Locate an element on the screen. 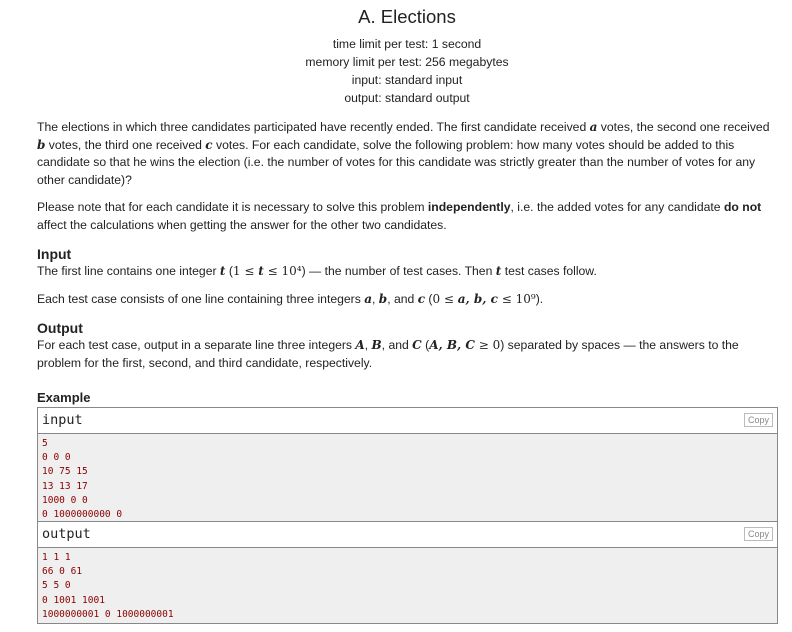 Image resolution: width=792 pixels, height=632 pixels. sample-line: 5 is located at coordinates (45, 443).